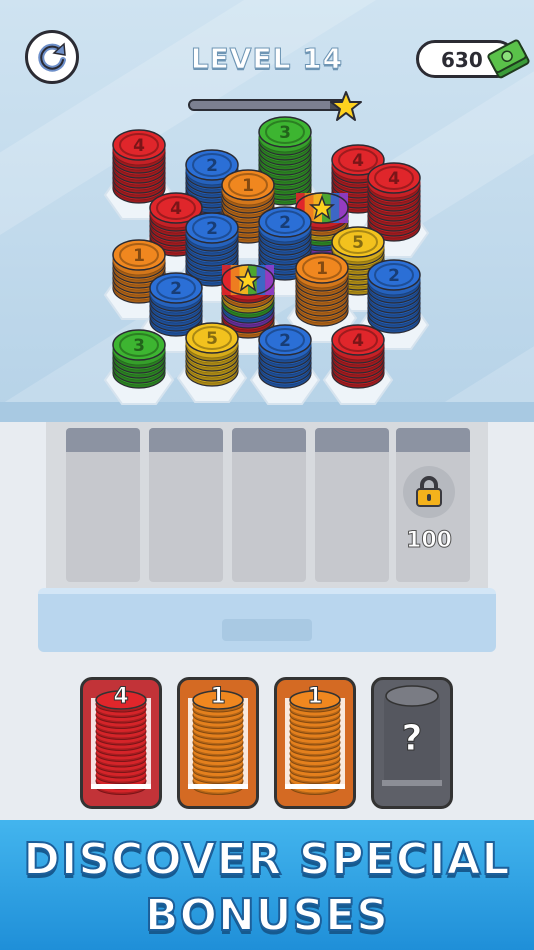 This screenshot has width=534, height=950. I want to click on padlock-icon, so click(429, 491).